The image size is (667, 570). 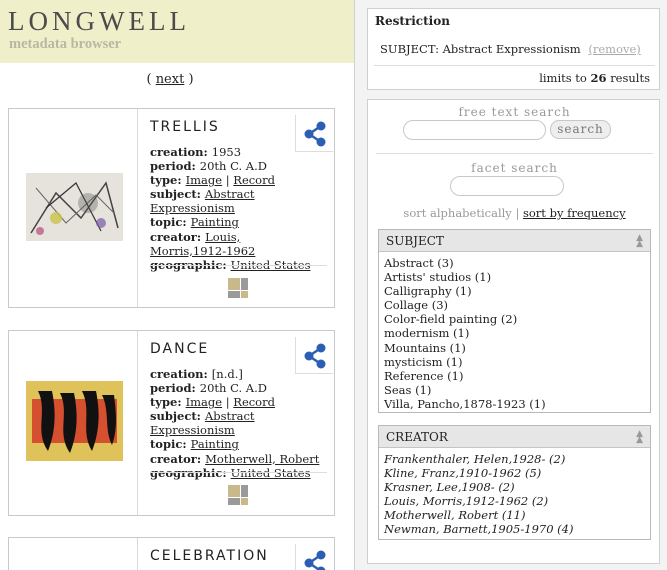 I want to click on artwork-thumbnail-dance, so click(x=74, y=421).